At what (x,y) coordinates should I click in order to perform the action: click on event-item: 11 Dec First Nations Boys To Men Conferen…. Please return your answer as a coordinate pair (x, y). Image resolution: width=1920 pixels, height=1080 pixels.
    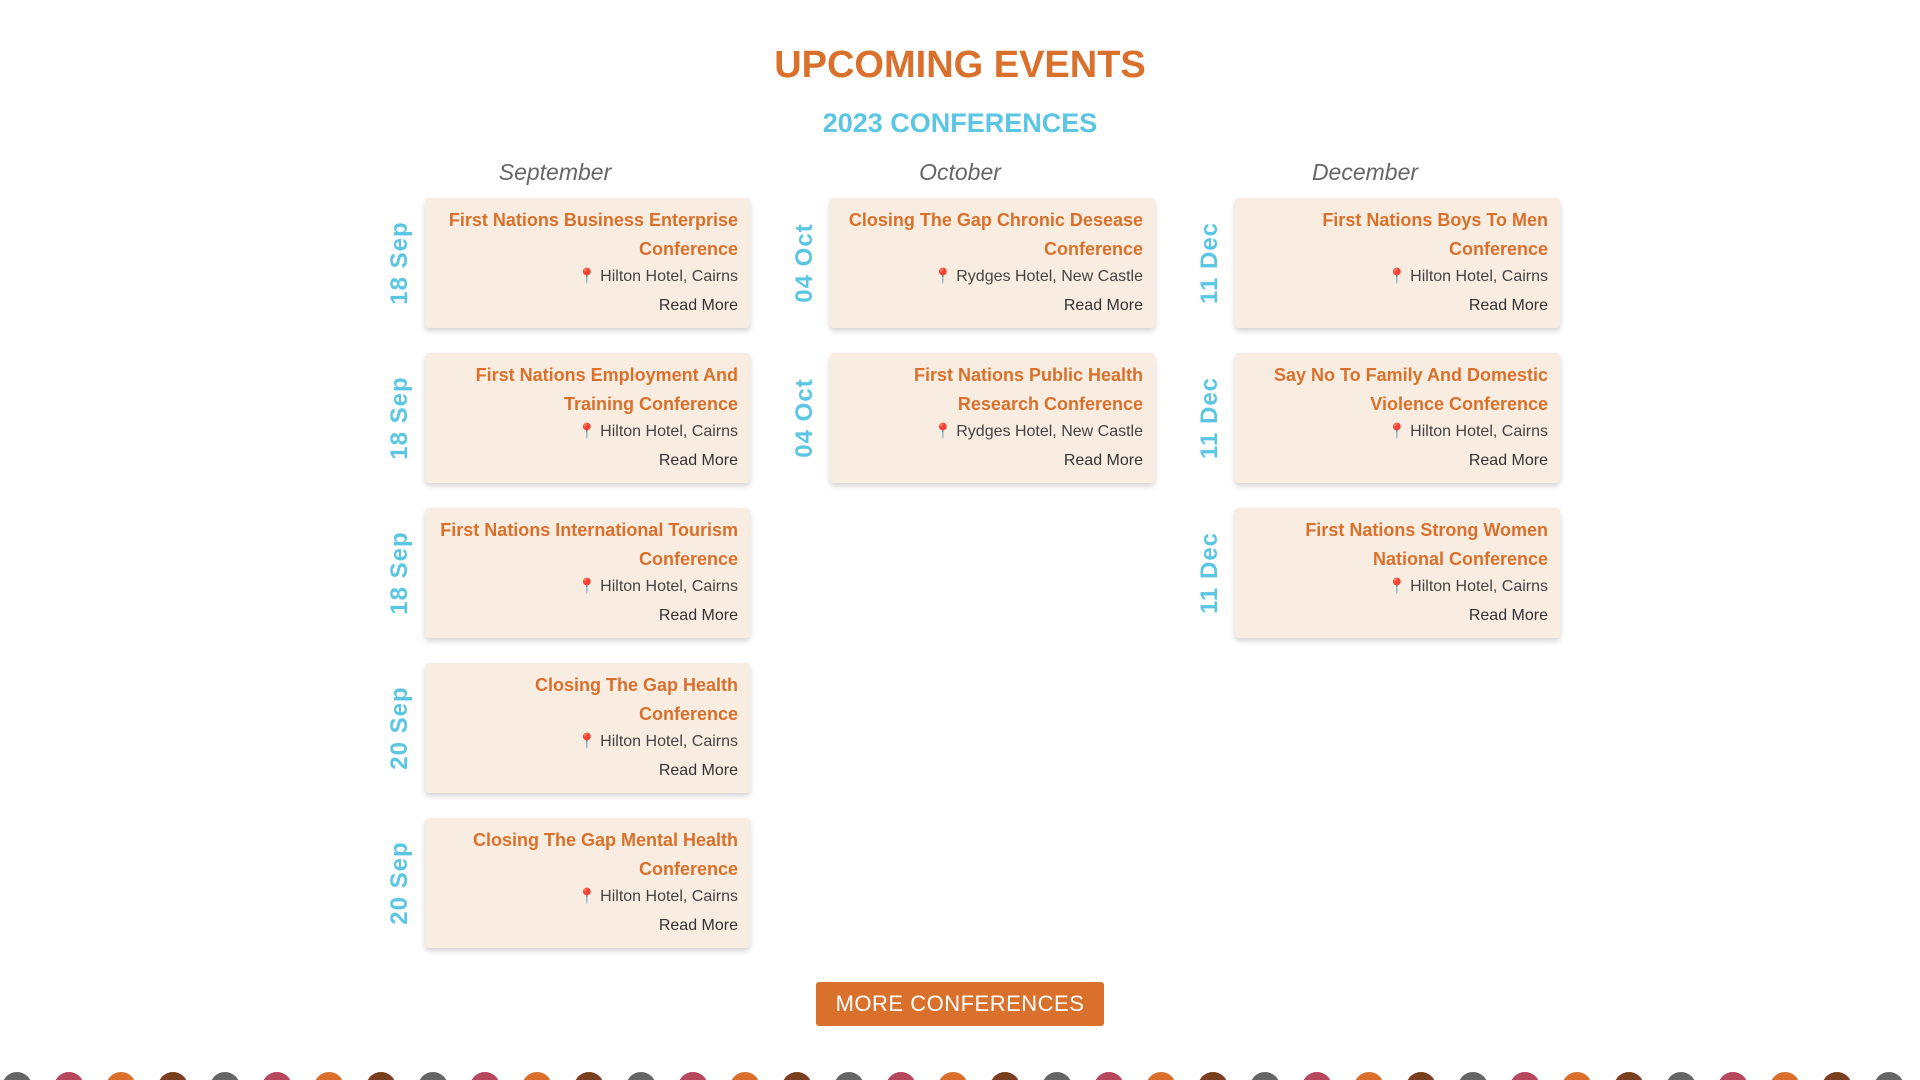
    Looking at the image, I should click on (1380, 263).